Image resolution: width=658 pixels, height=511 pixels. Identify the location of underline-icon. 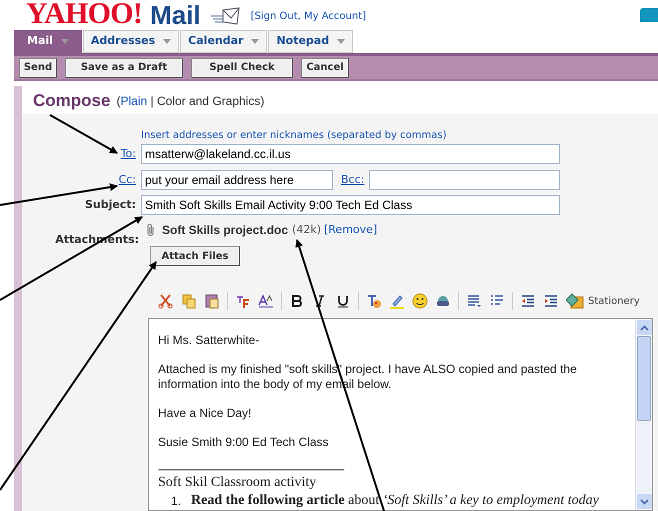
(343, 301).